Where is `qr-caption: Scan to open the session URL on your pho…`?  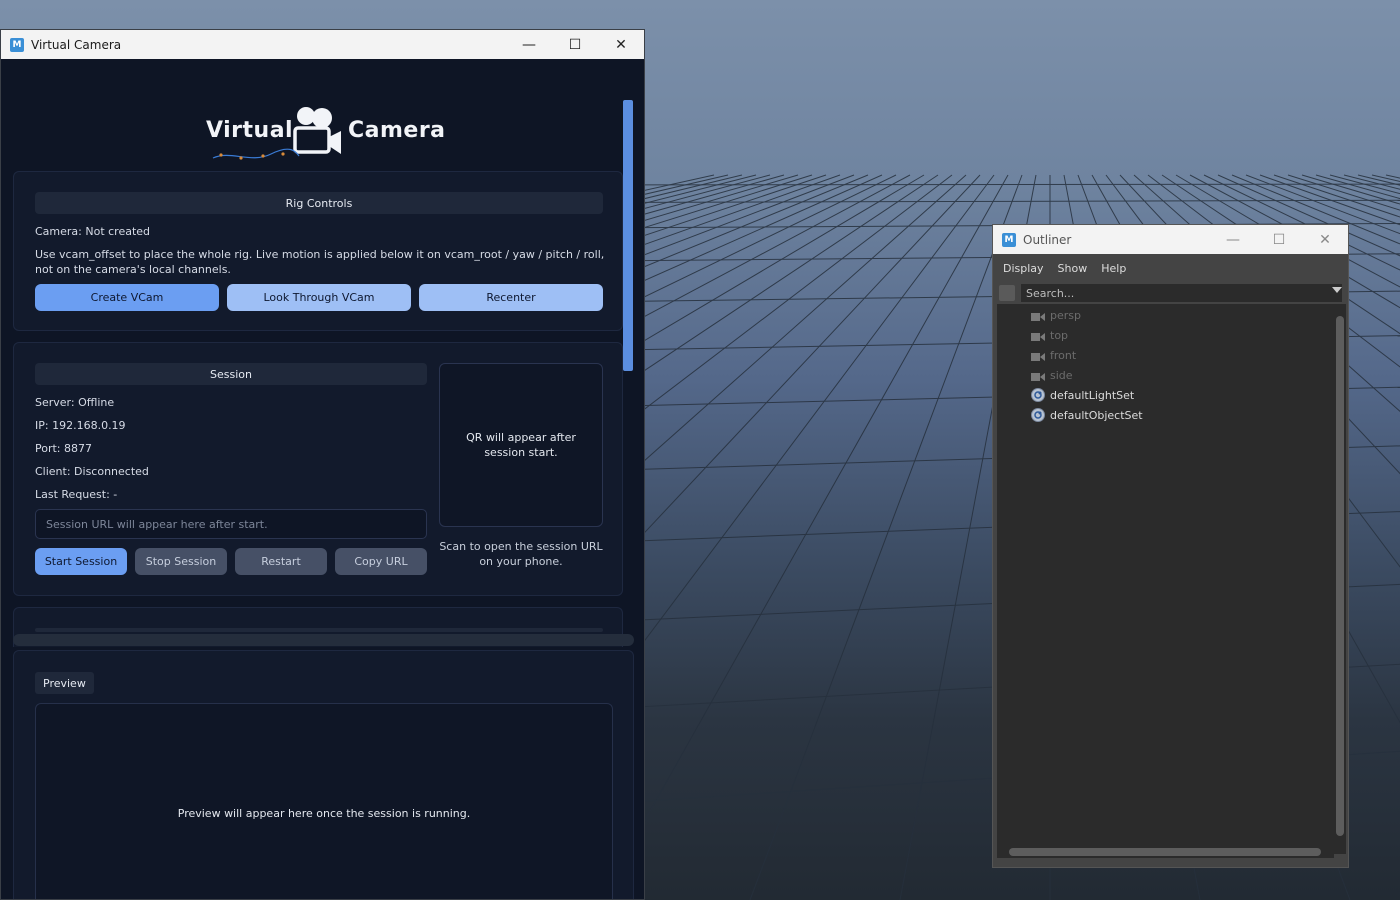
qr-caption: Scan to open the session URL on your pho… is located at coordinates (521, 554).